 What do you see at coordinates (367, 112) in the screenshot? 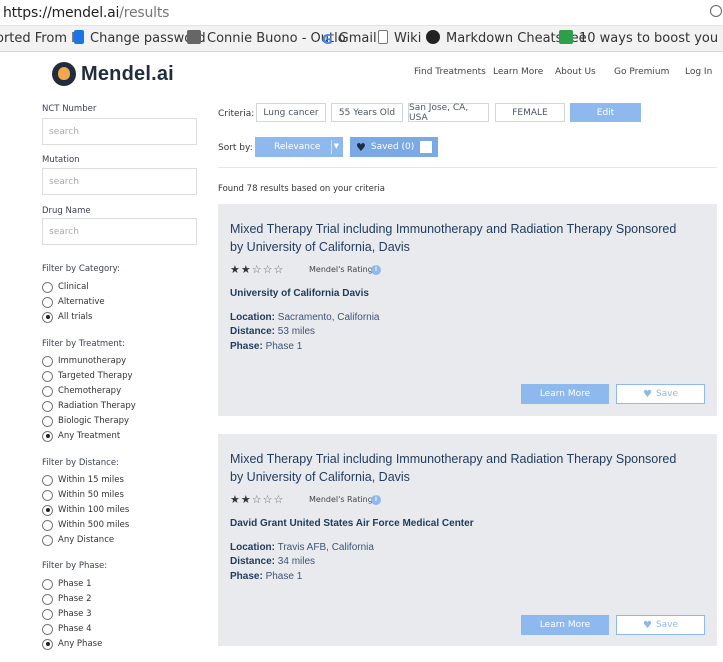
I see `criteria-chip-age: 55 Years Old` at bounding box center [367, 112].